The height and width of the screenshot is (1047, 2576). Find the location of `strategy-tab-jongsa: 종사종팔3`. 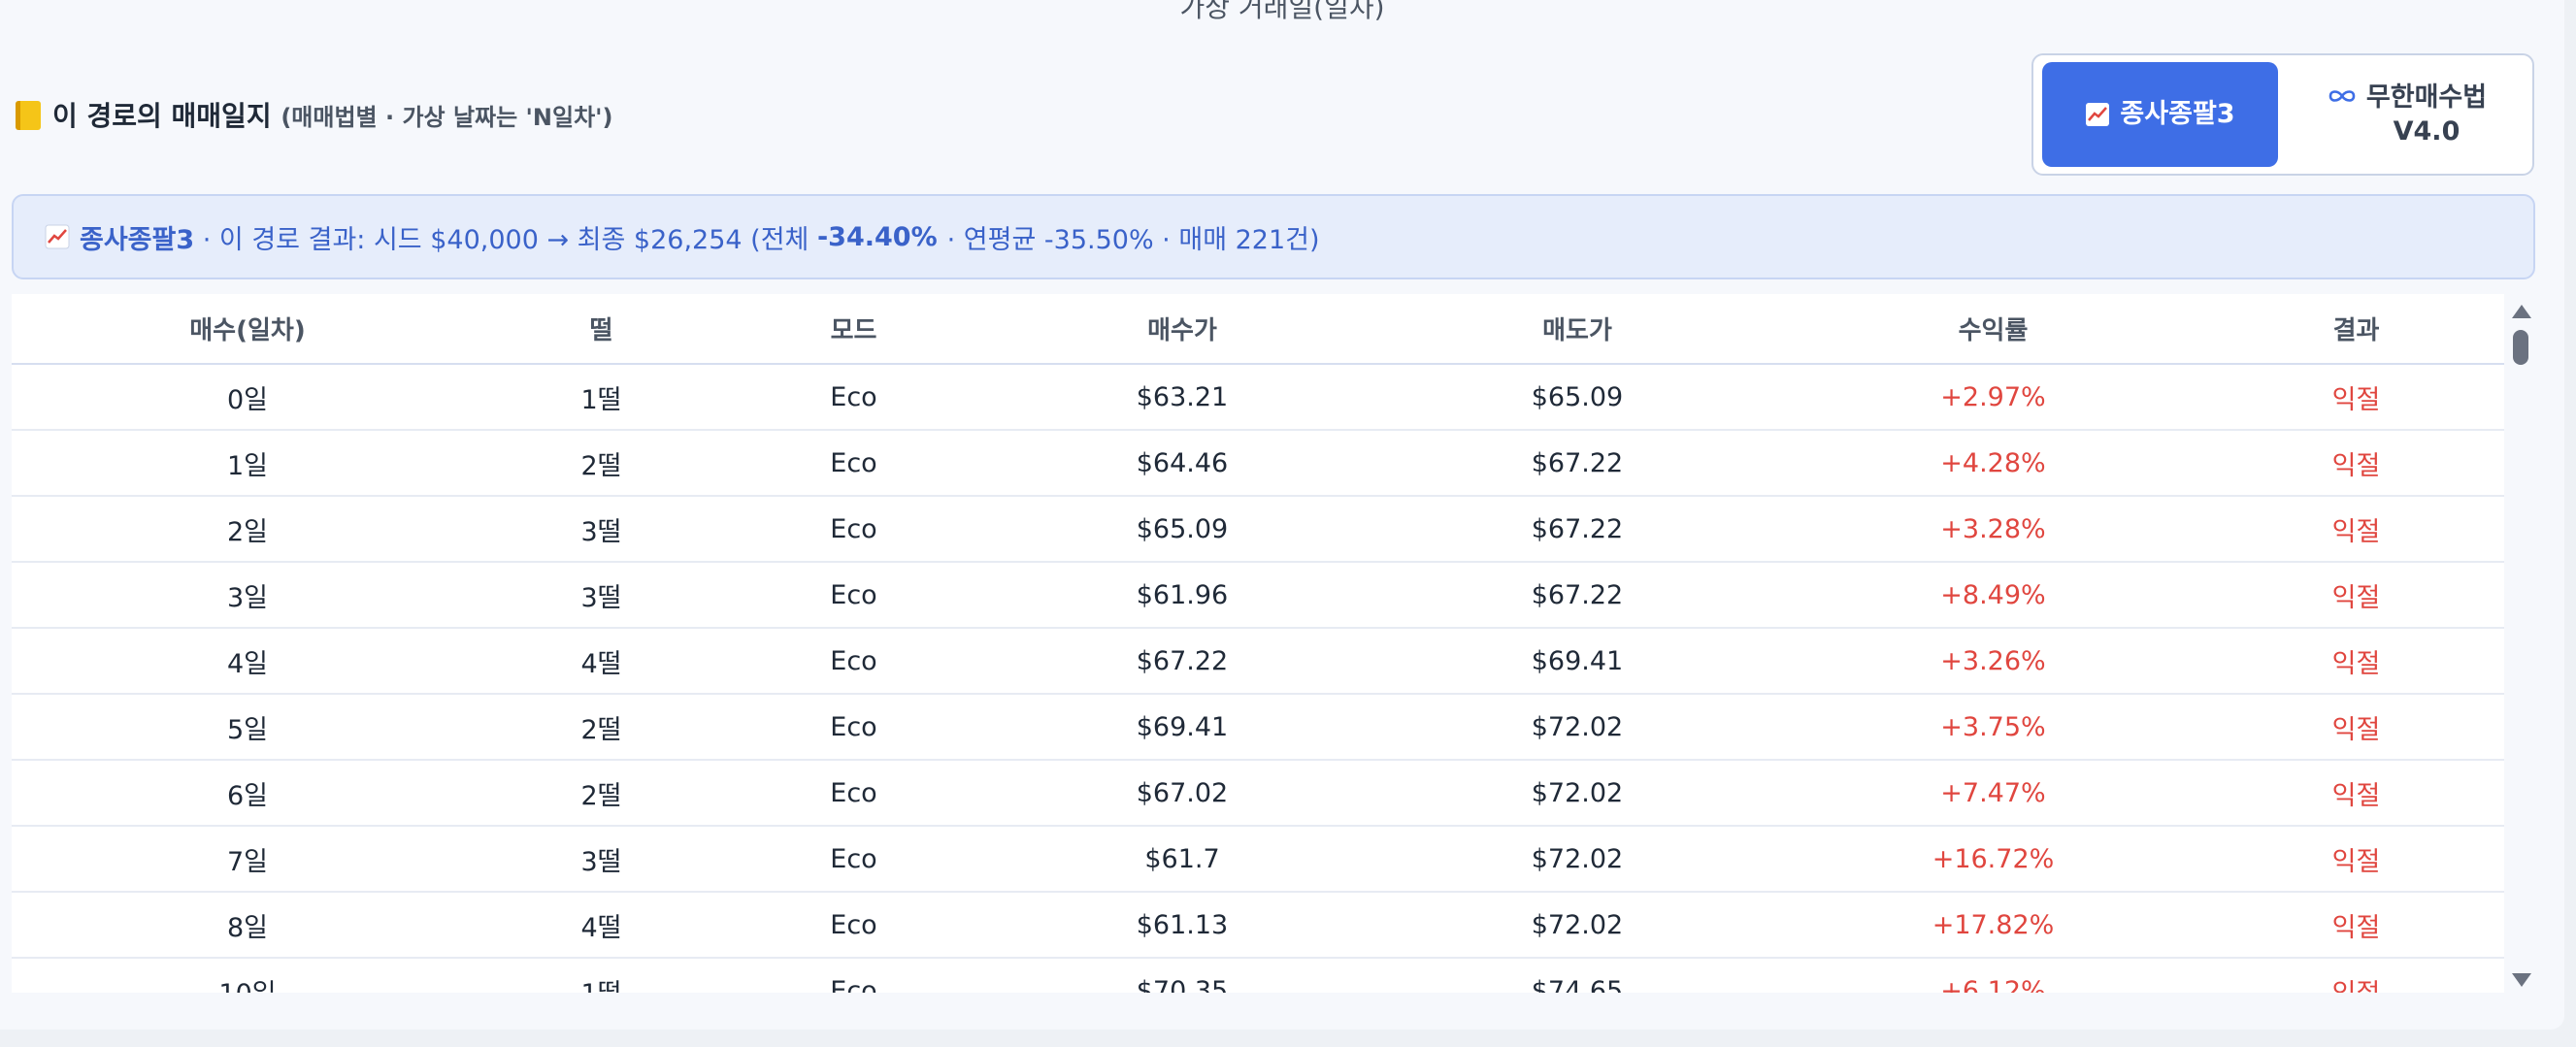

strategy-tab-jongsa: 종사종팔3 is located at coordinates (2160, 114).